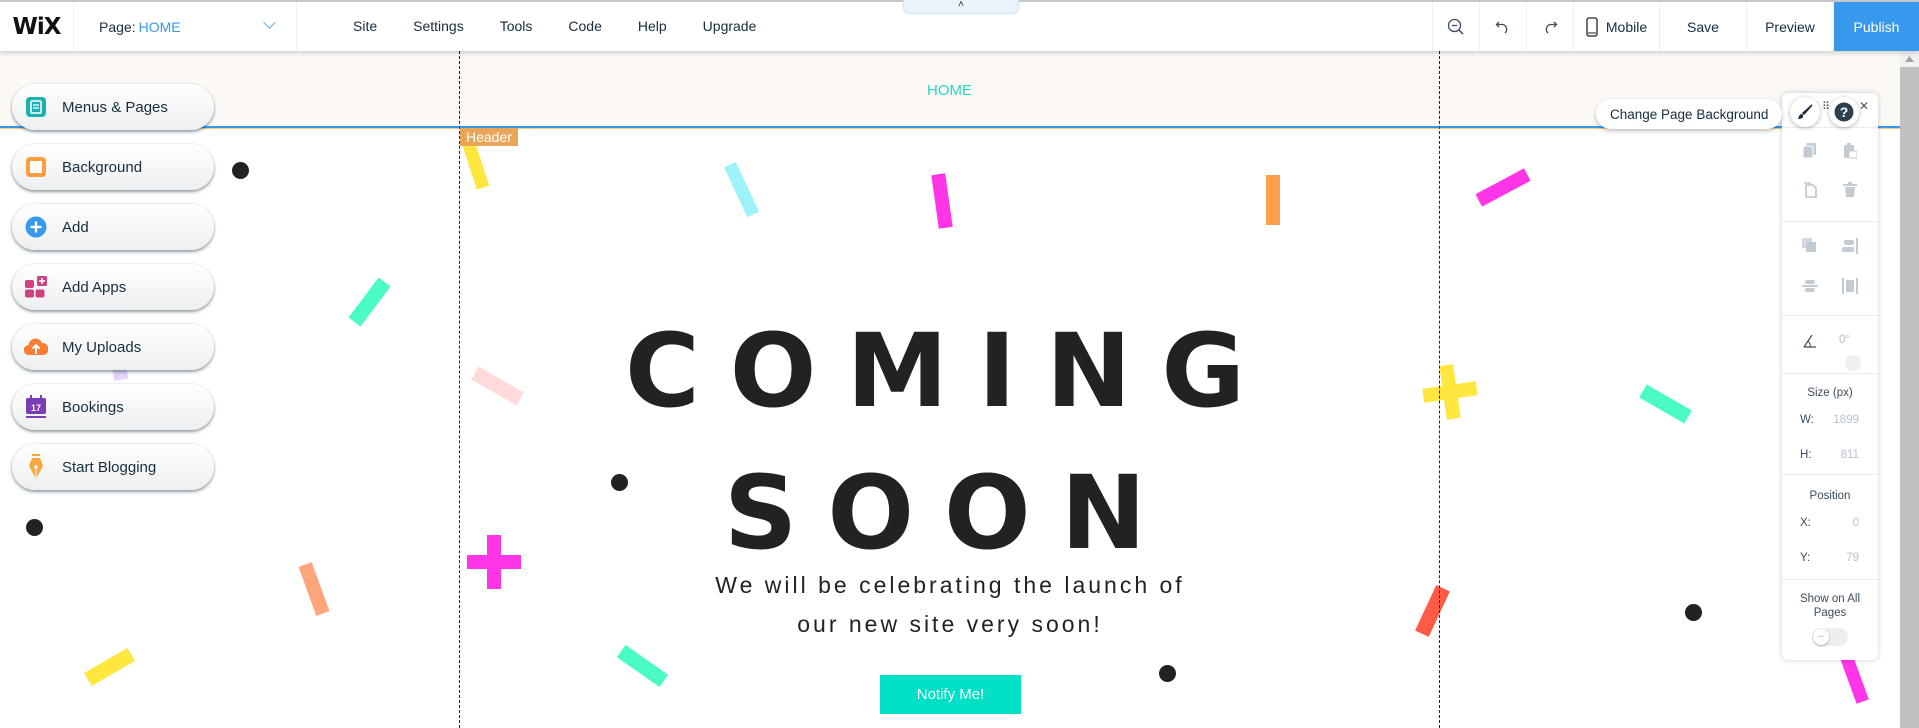  What do you see at coordinates (37, 26) in the screenshot?
I see `wix-logo: WiX` at bounding box center [37, 26].